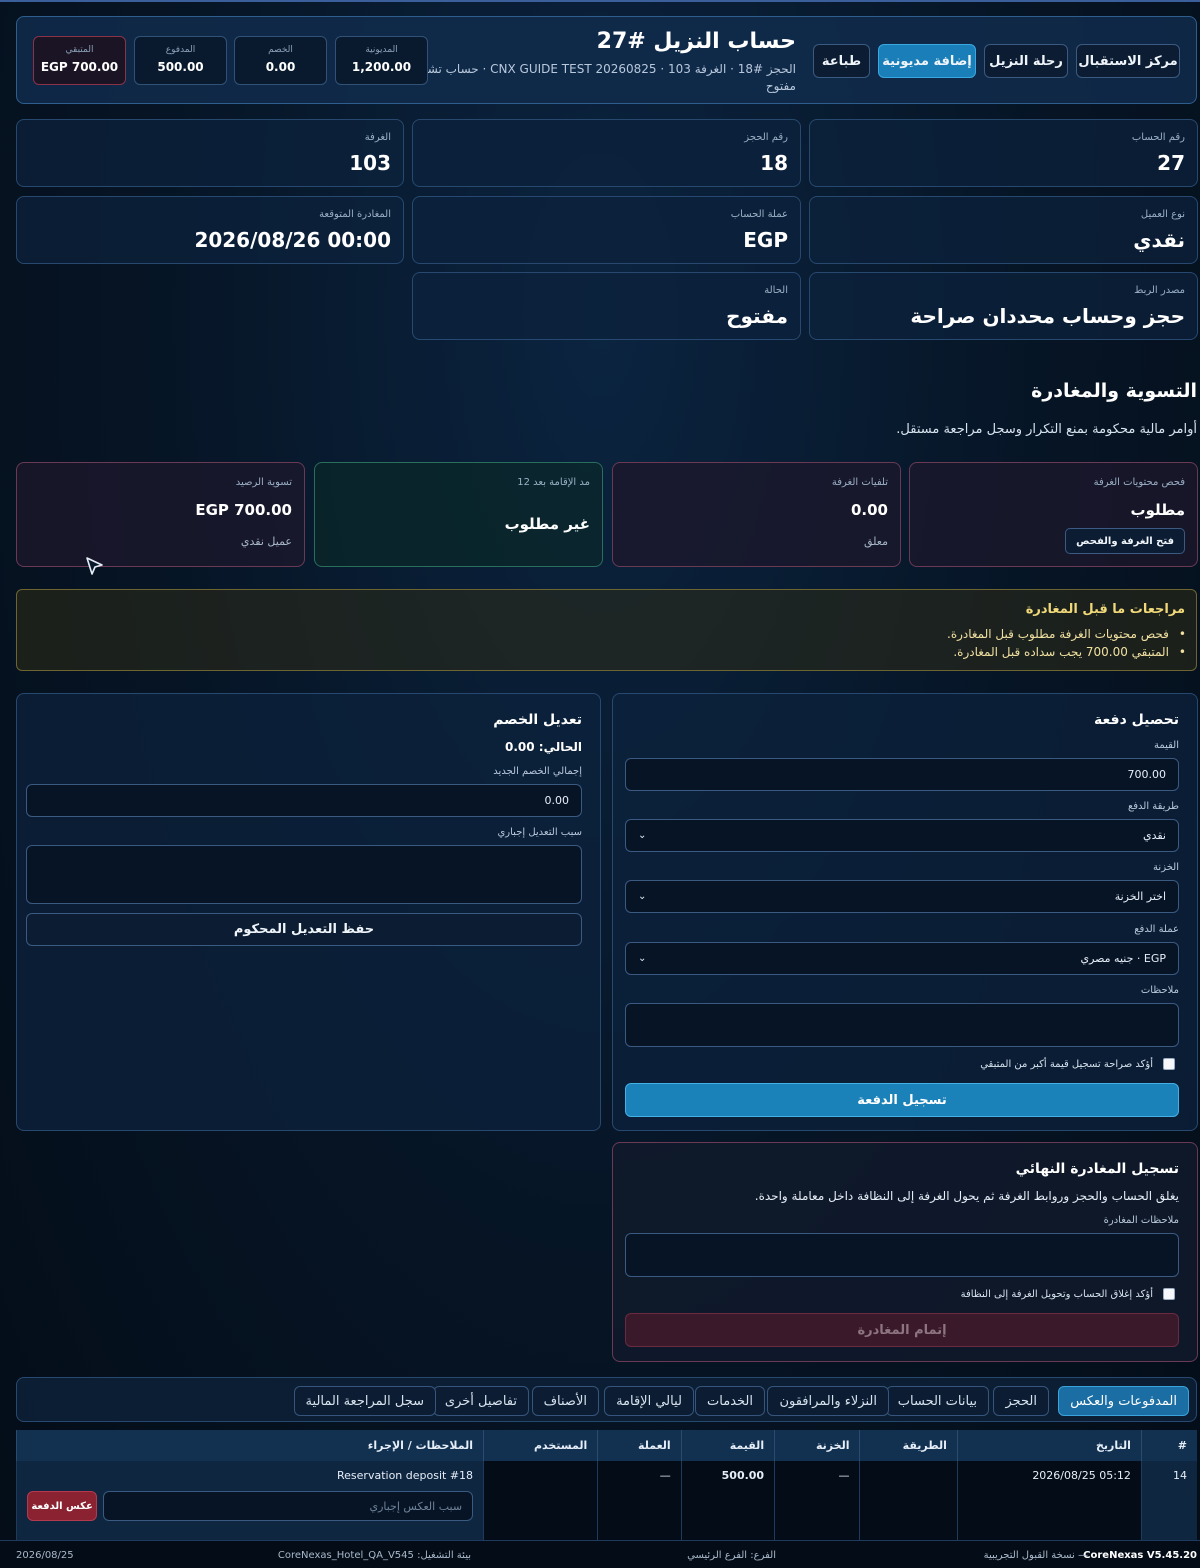 Image resolution: width=1200 pixels, height=1568 pixels. I want to click on info-label: الحالة, so click(776, 290).